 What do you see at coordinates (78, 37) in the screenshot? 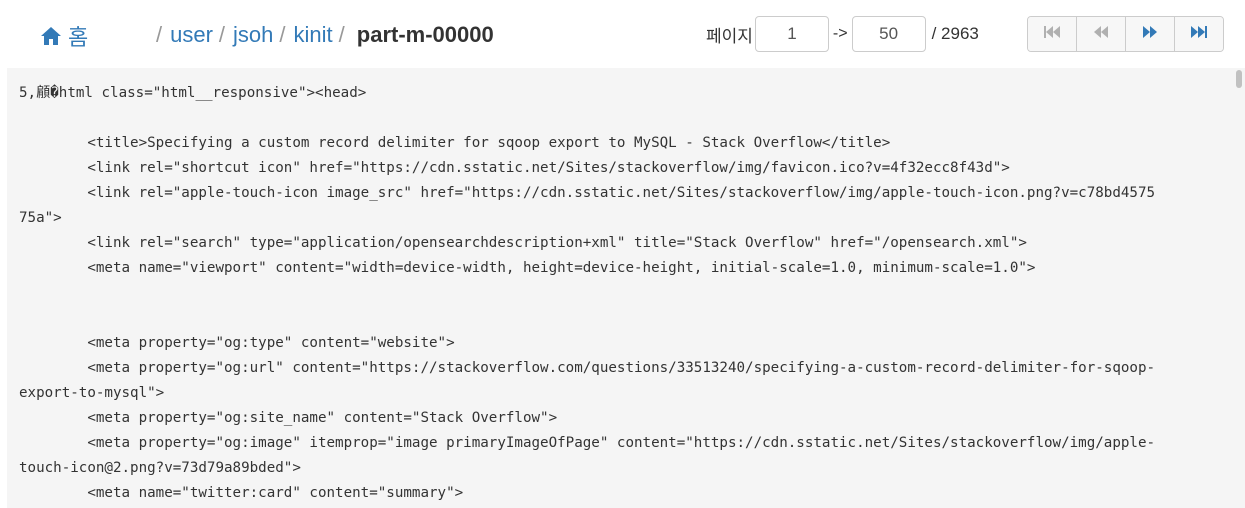
I see `home-label: 홈` at bounding box center [78, 37].